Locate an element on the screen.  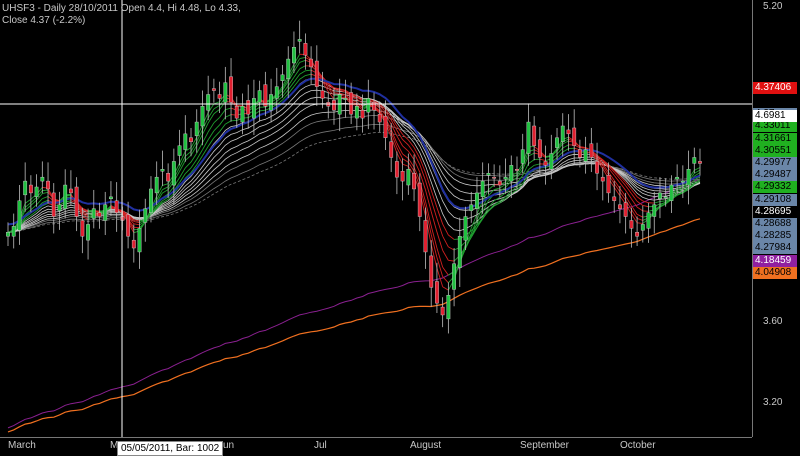
series-value-tag: 4.37406 is located at coordinates (775, 88).